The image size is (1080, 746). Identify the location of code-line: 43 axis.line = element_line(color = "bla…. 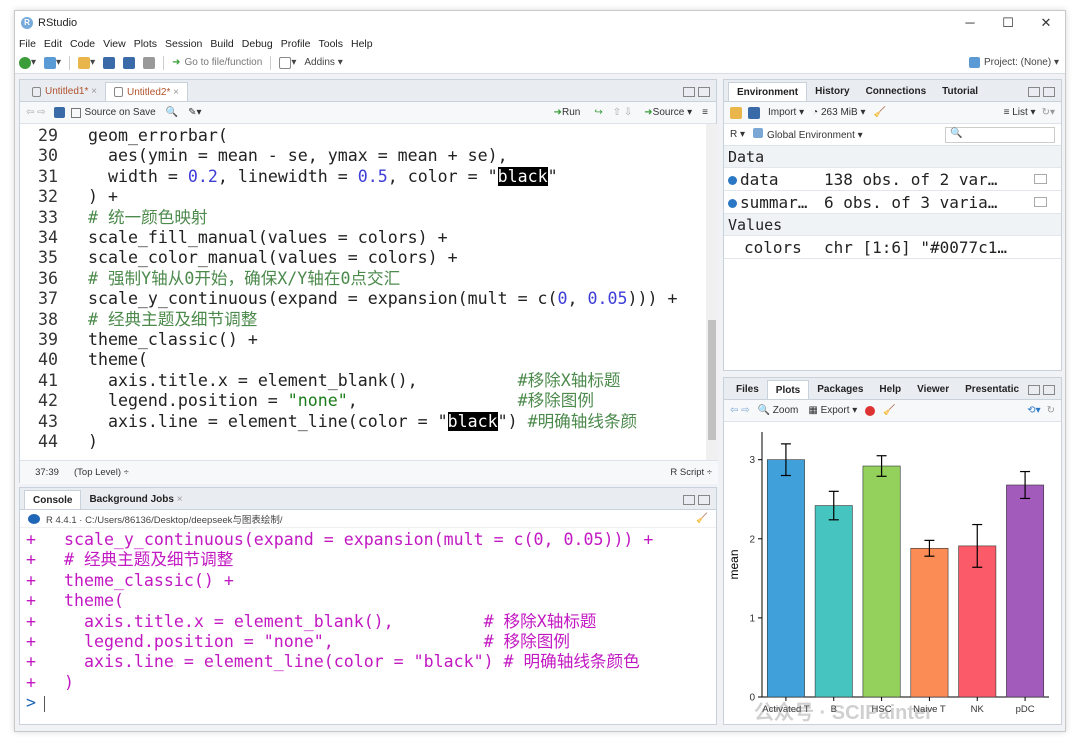
(369, 421).